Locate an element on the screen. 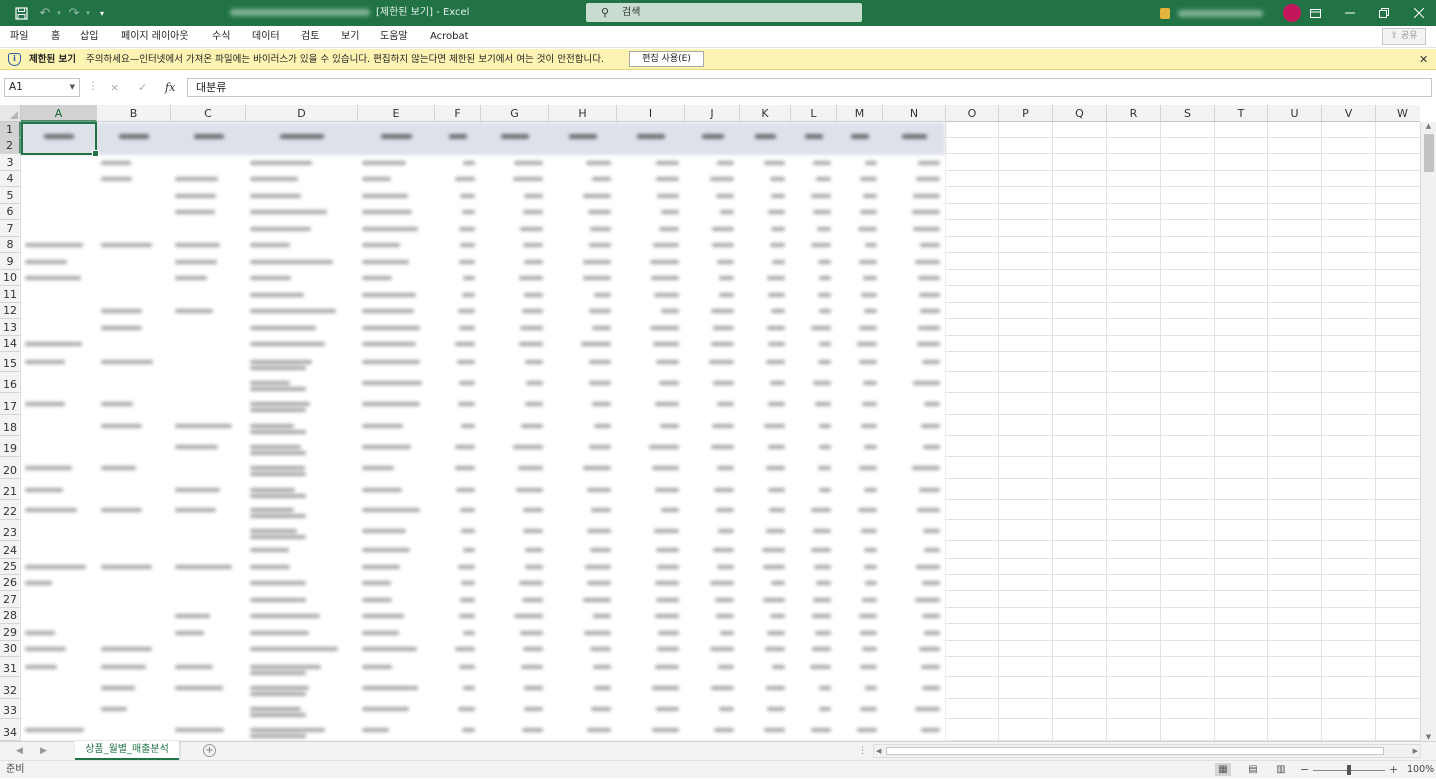 The width and height of the screenshot is (1436, 779). tab-acrobat: Acrobat is located at coordinates (449, 37).